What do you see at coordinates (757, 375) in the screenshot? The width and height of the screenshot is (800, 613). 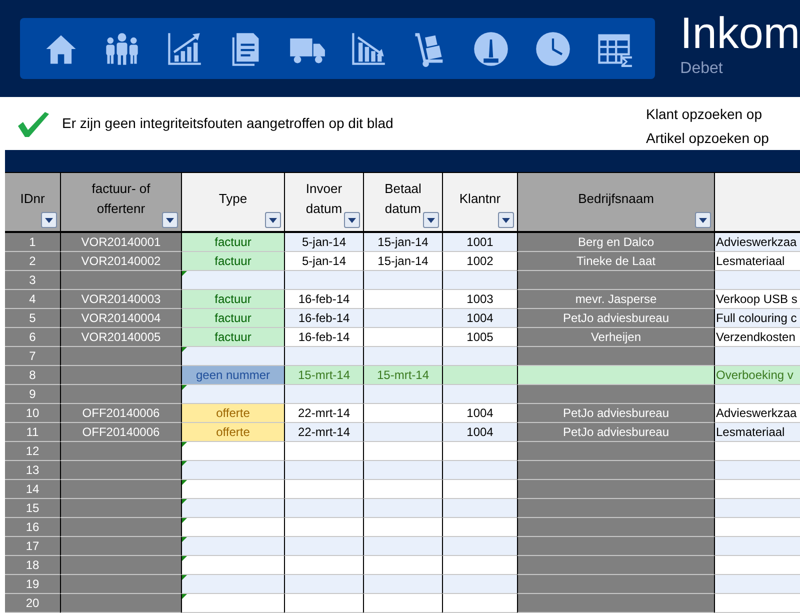 I see `table-cell: Overboeking v` at bounding box center [757, 375].